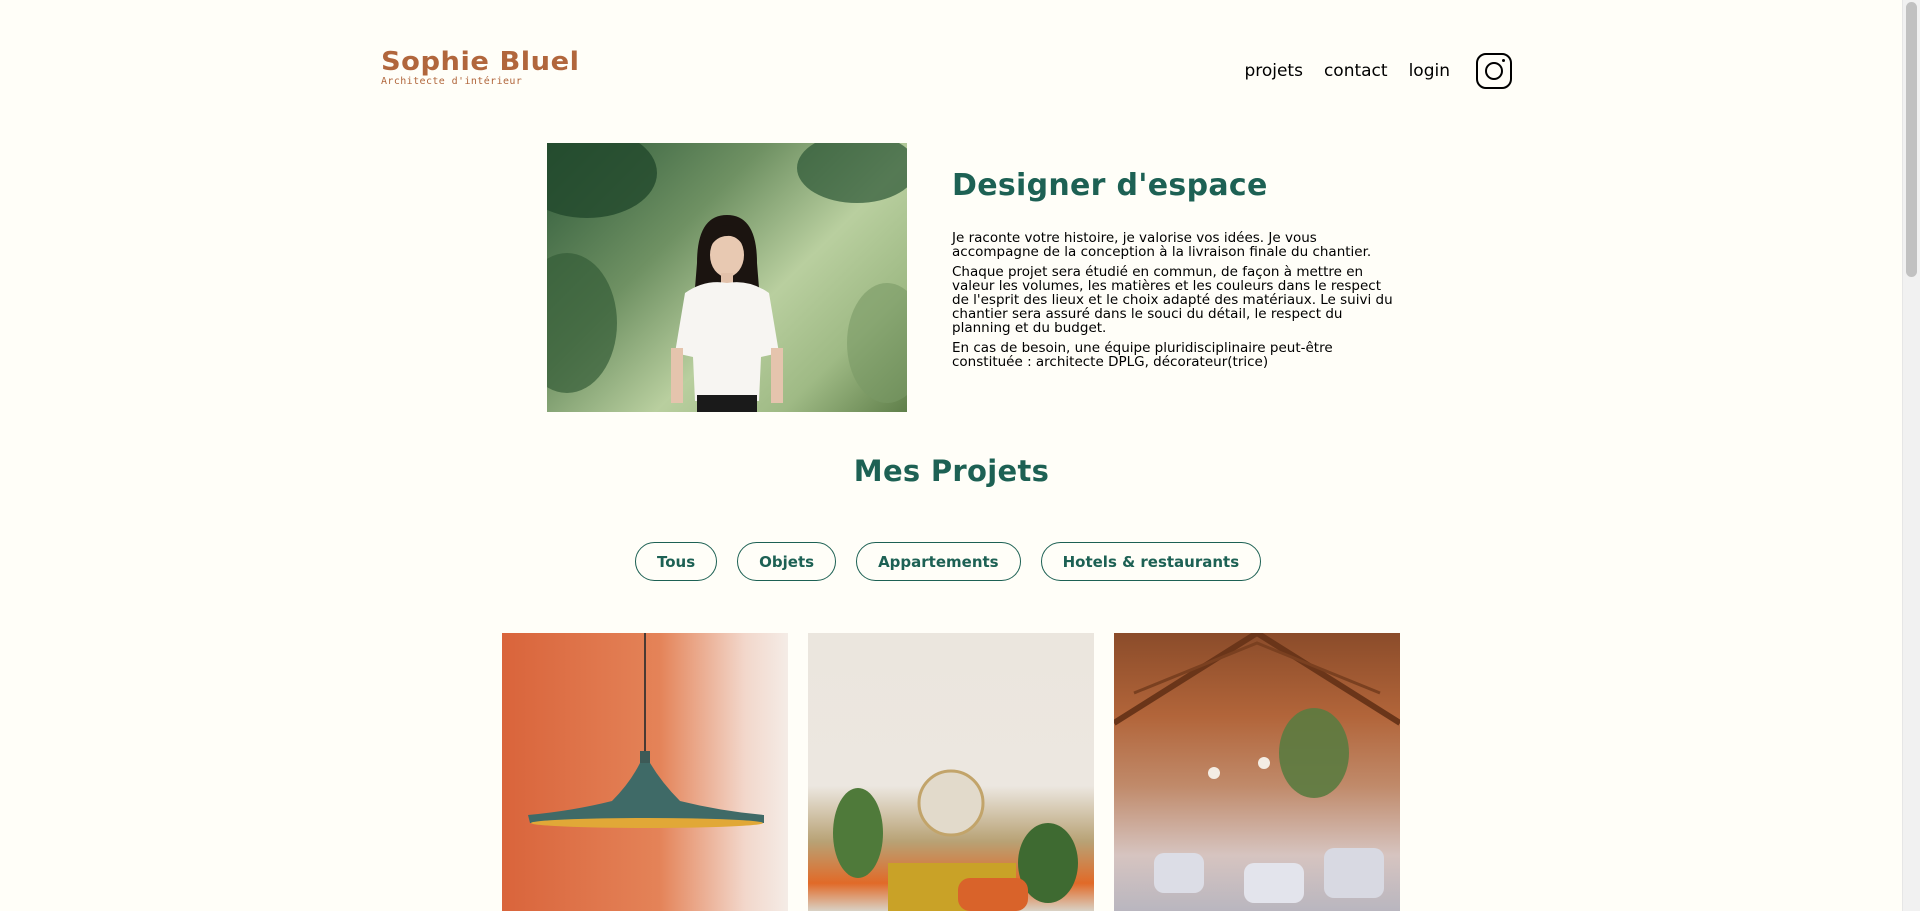 This screenshot has width=1920, height=911. Describe the element at coordinates (480, 62) in the screenshot. I see `logo-name: Sophie Bluel` at that location.